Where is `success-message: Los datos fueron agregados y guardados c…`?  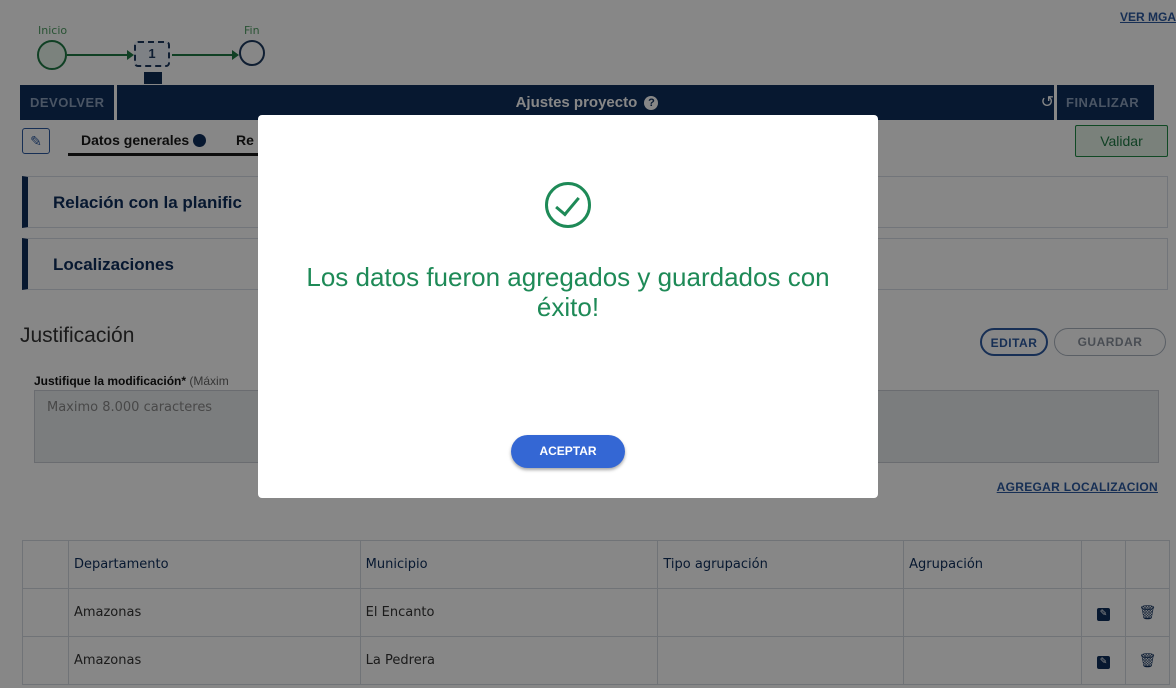
success-message: Los datos fueron agregados y guardados c… is located at coordinates (568, 292).